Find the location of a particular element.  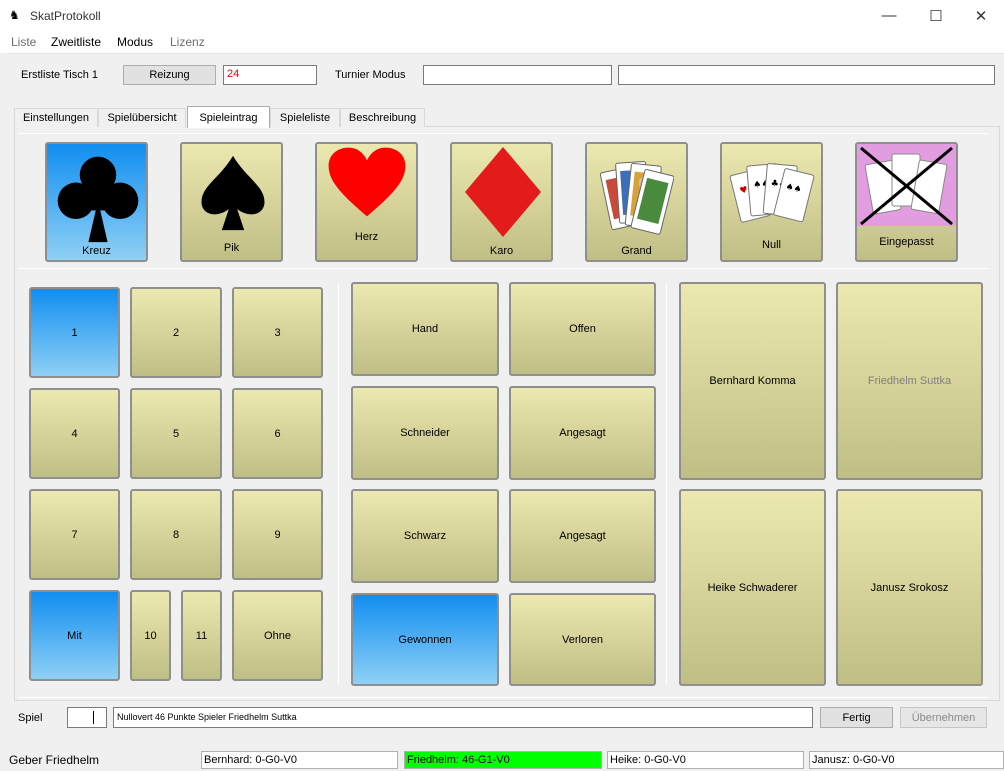

reizung-input: 24 is located at coordinates (270, 75).